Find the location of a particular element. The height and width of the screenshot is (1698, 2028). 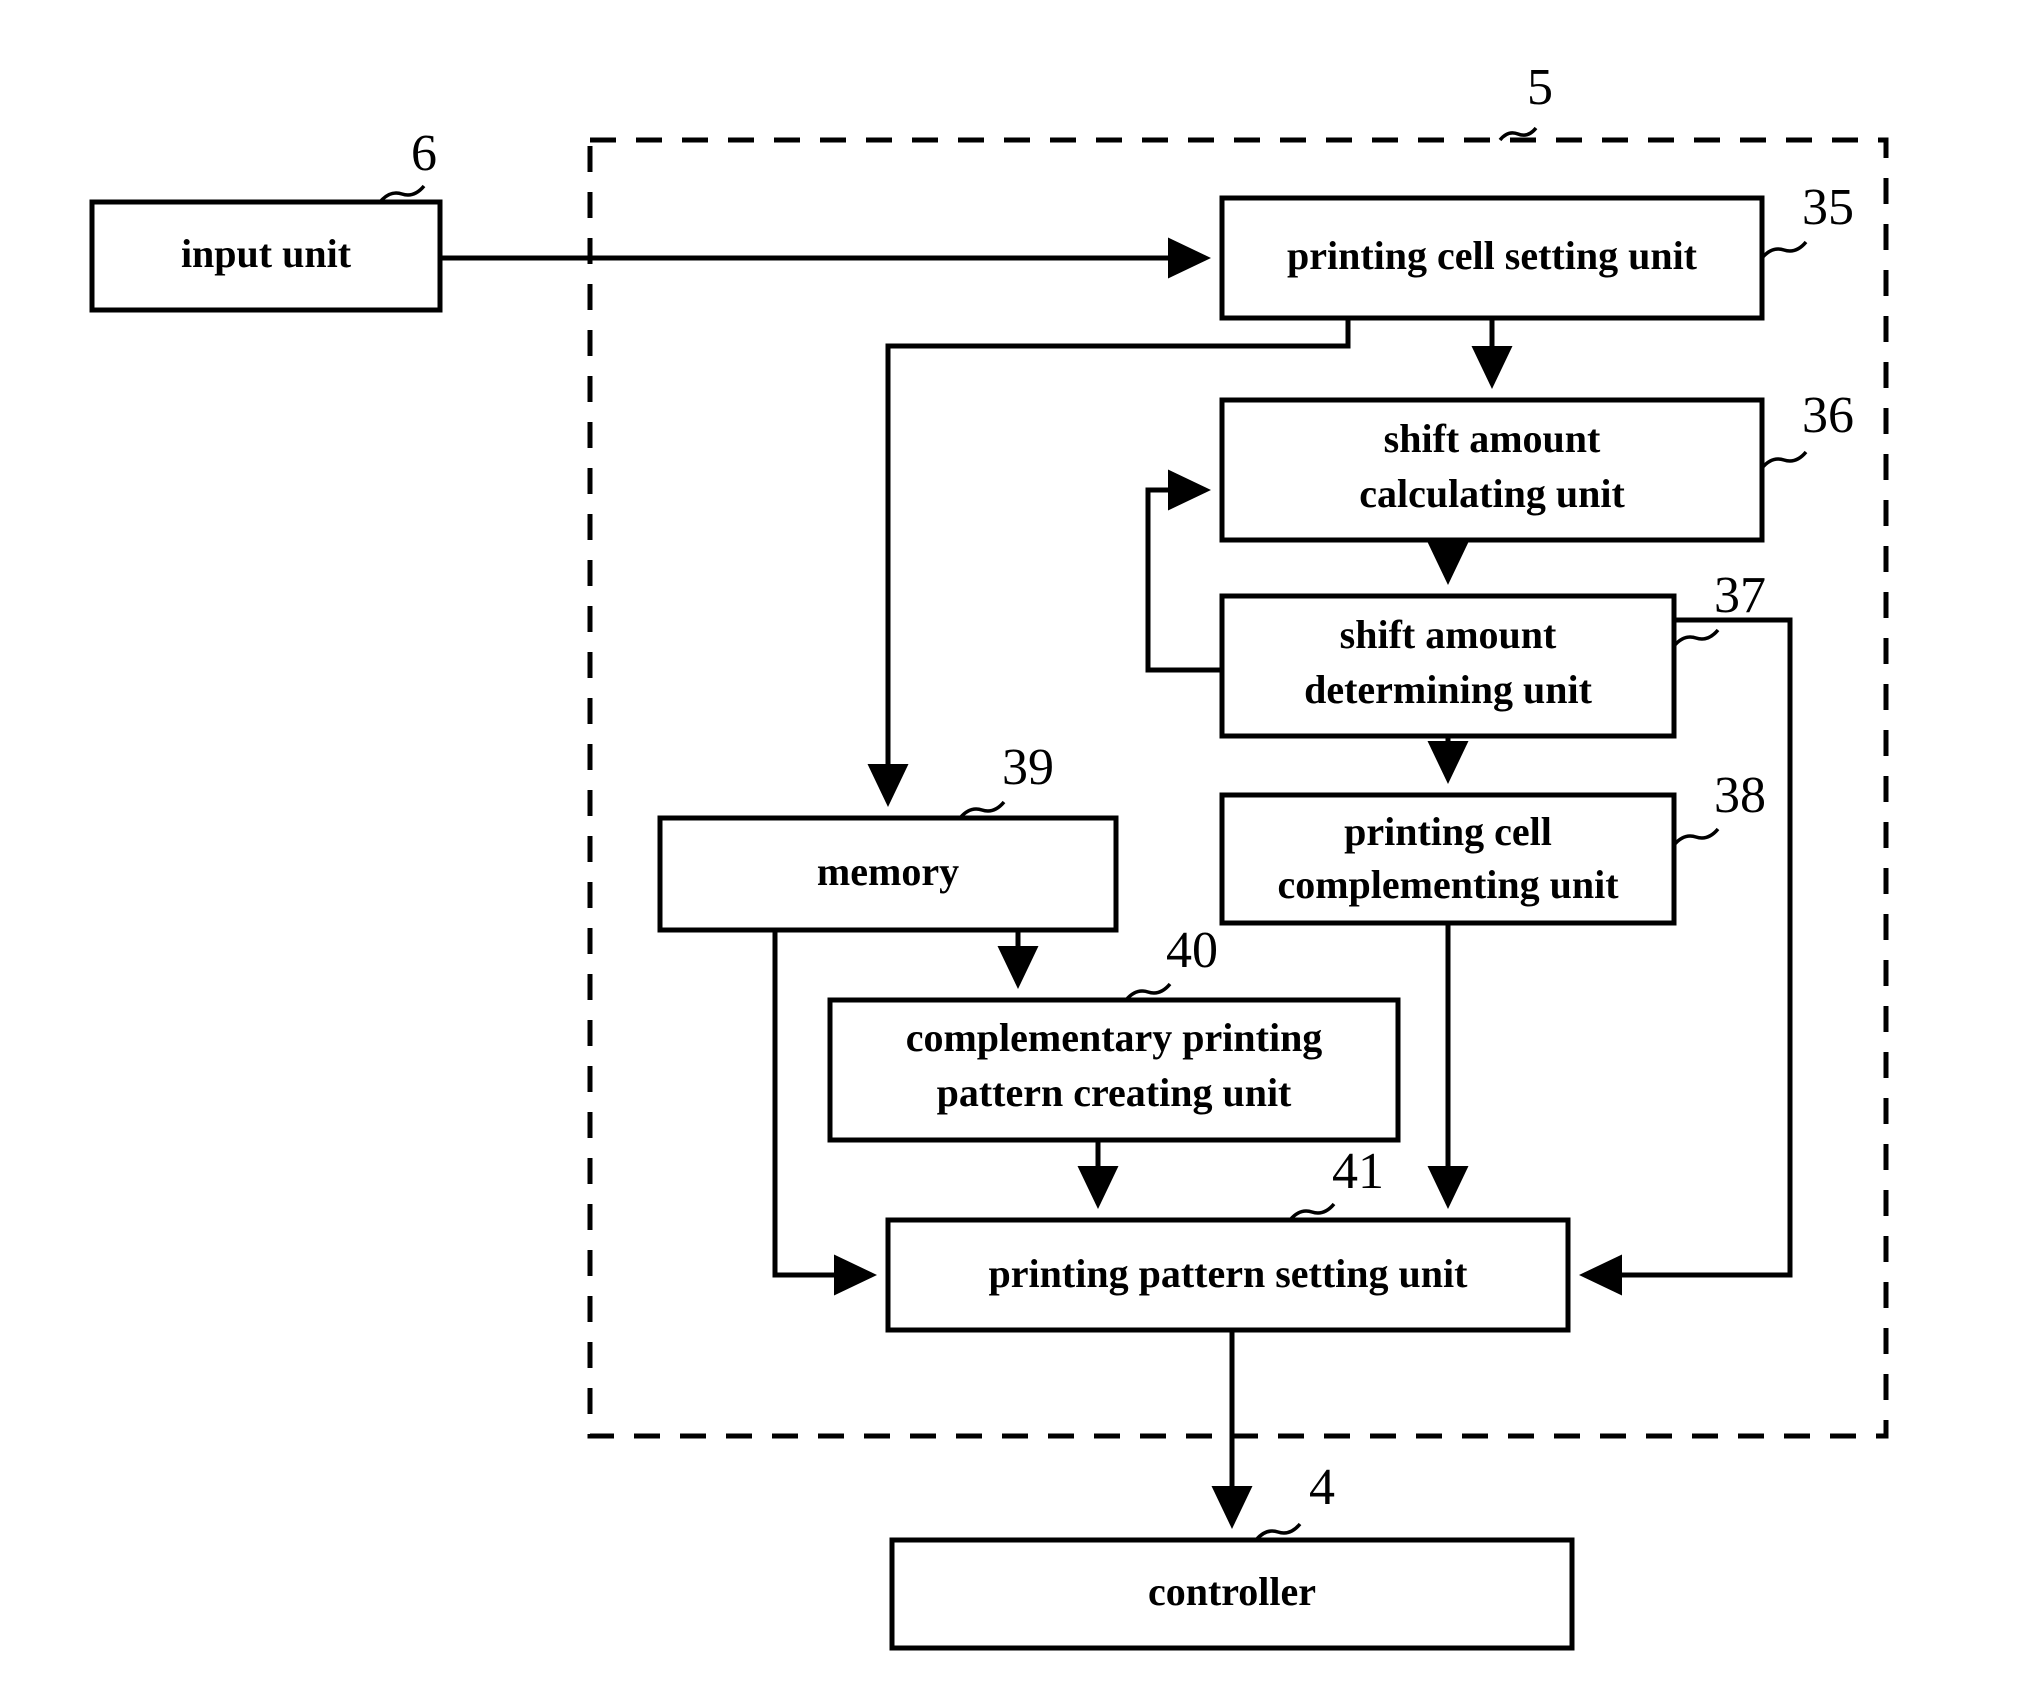

ref-num-40: 40 is located at coordinates (1192, 950).